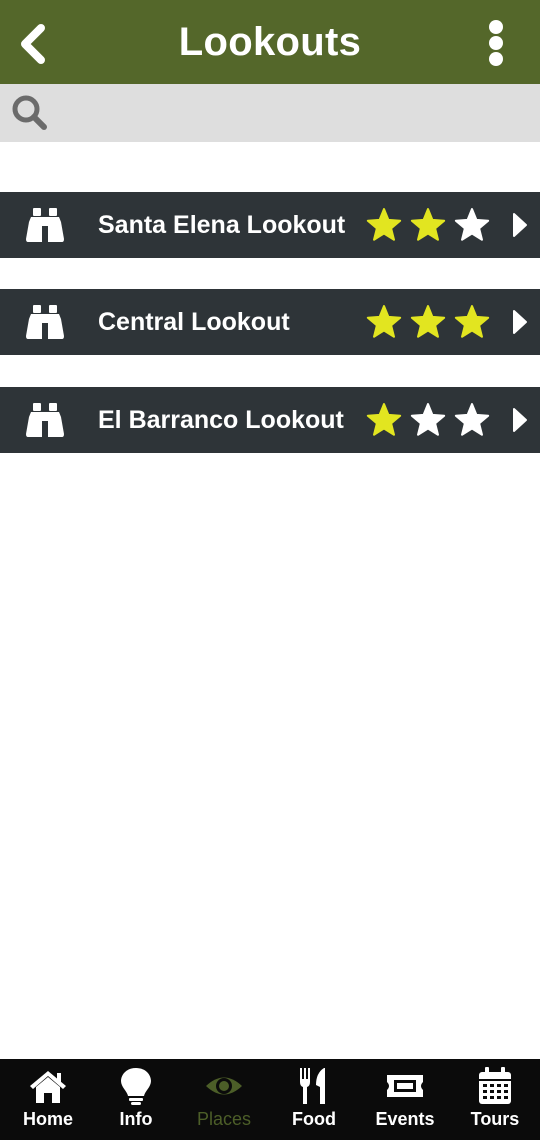 The image size is (540, 1140). What do you see at coordinates (47, 1119) in the screenshot?
I see `nav-label: Home` at bounding box center [47, 1119].